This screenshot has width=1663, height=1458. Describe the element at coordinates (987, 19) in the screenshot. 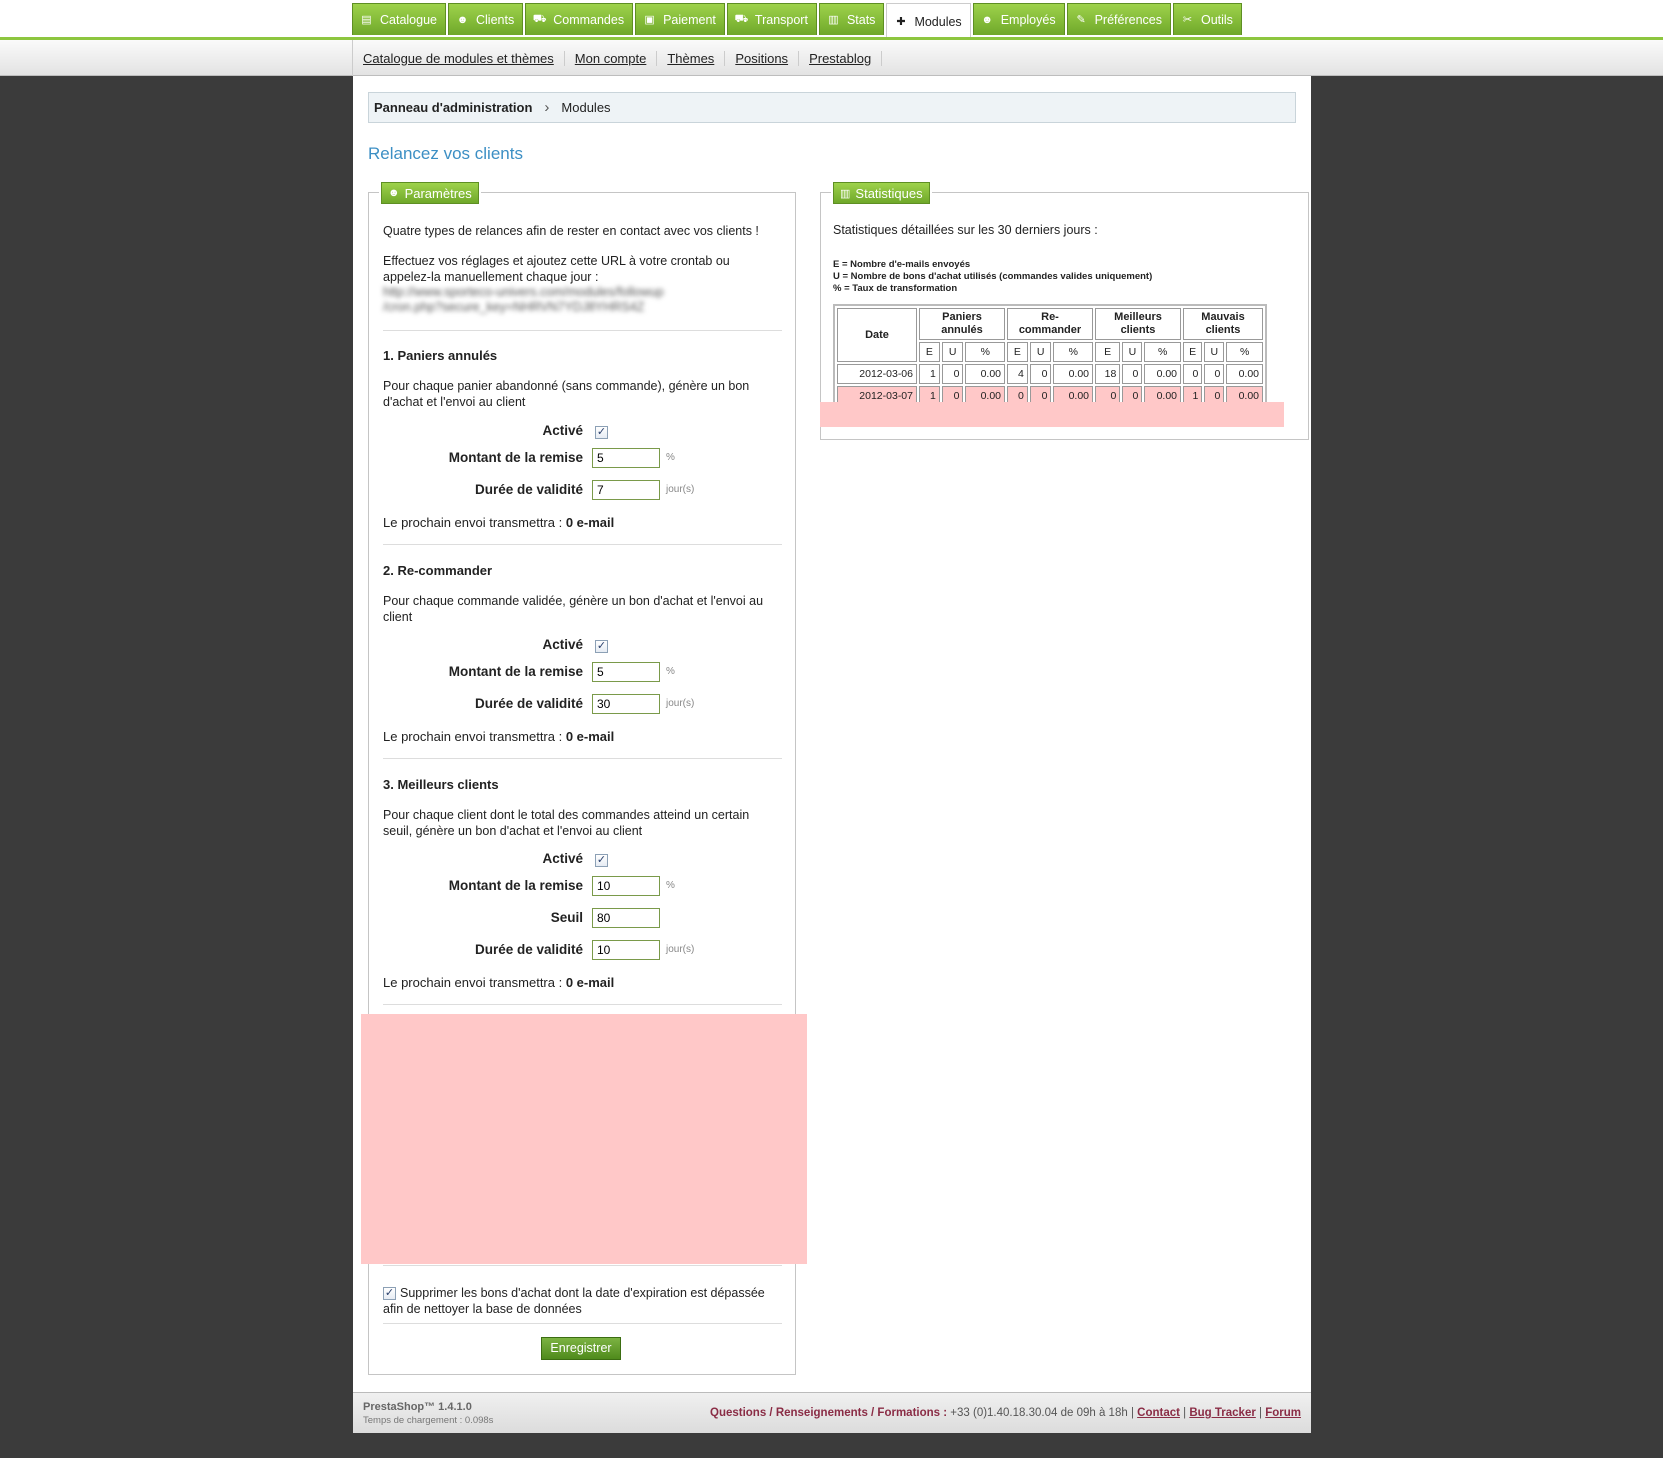

I see `employee-icon: ☻` at that location.